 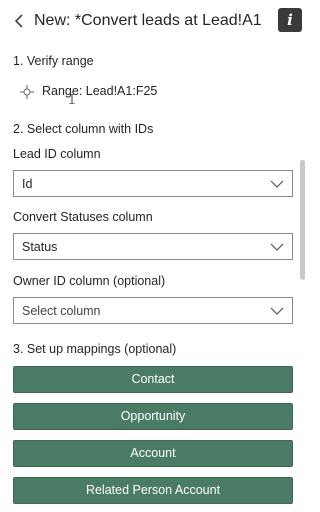 I want to click on convert-status-value: Status, so click(x=40, y=247).